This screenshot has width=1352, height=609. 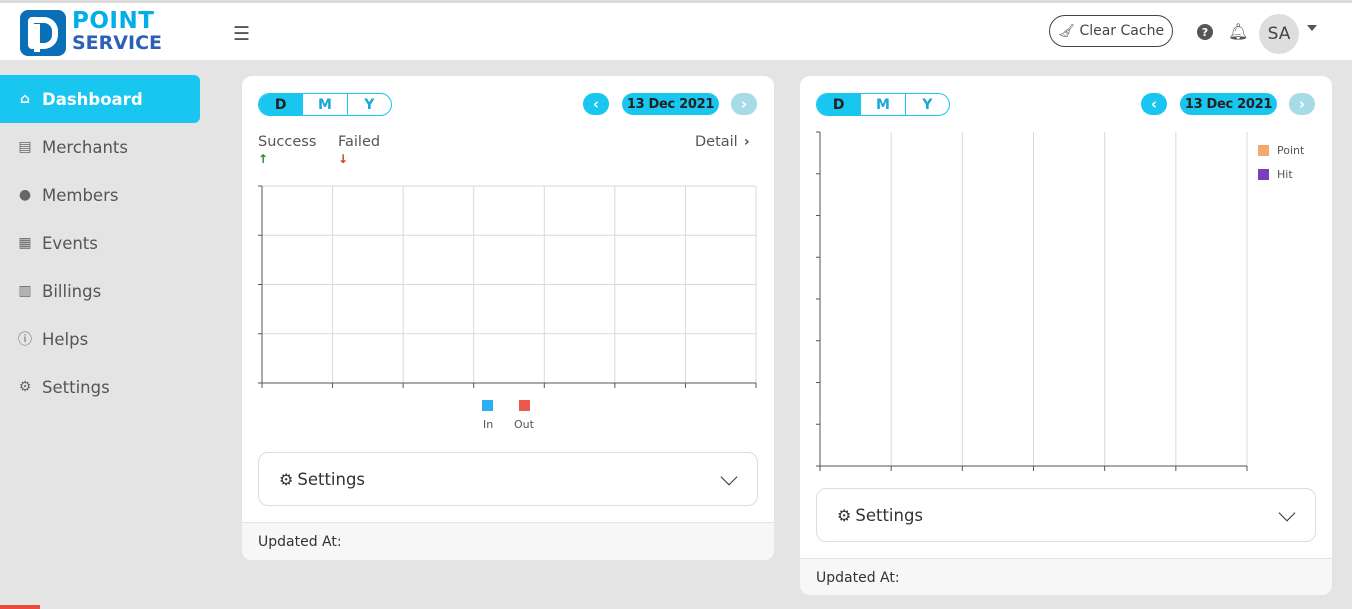 I want to click on sidebar-item-label: Dashboard, so click(x=92, y=99).